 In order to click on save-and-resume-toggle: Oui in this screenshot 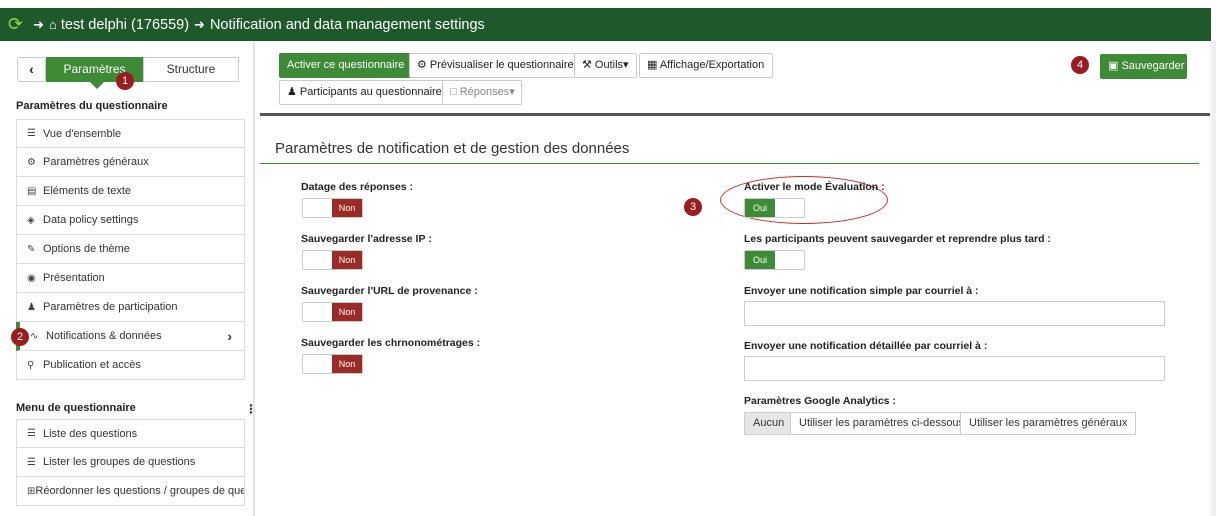, I will do `click(774, 260)`.